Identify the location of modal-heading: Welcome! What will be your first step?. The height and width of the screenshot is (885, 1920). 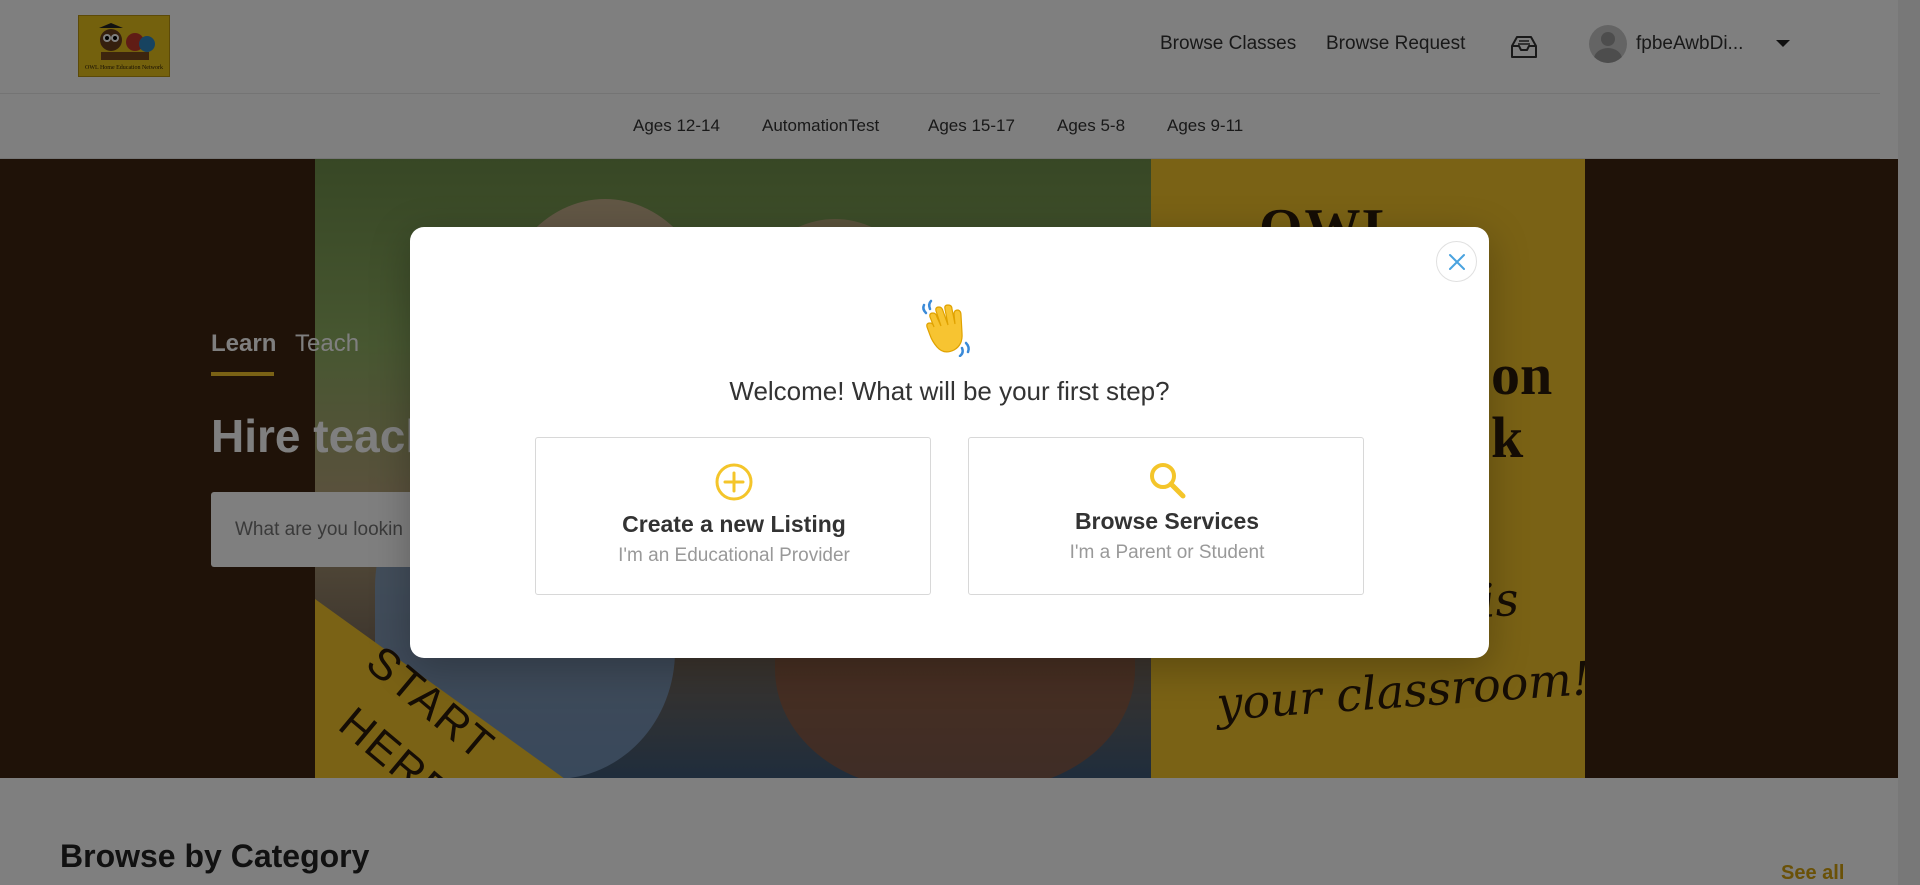
(949, 391).